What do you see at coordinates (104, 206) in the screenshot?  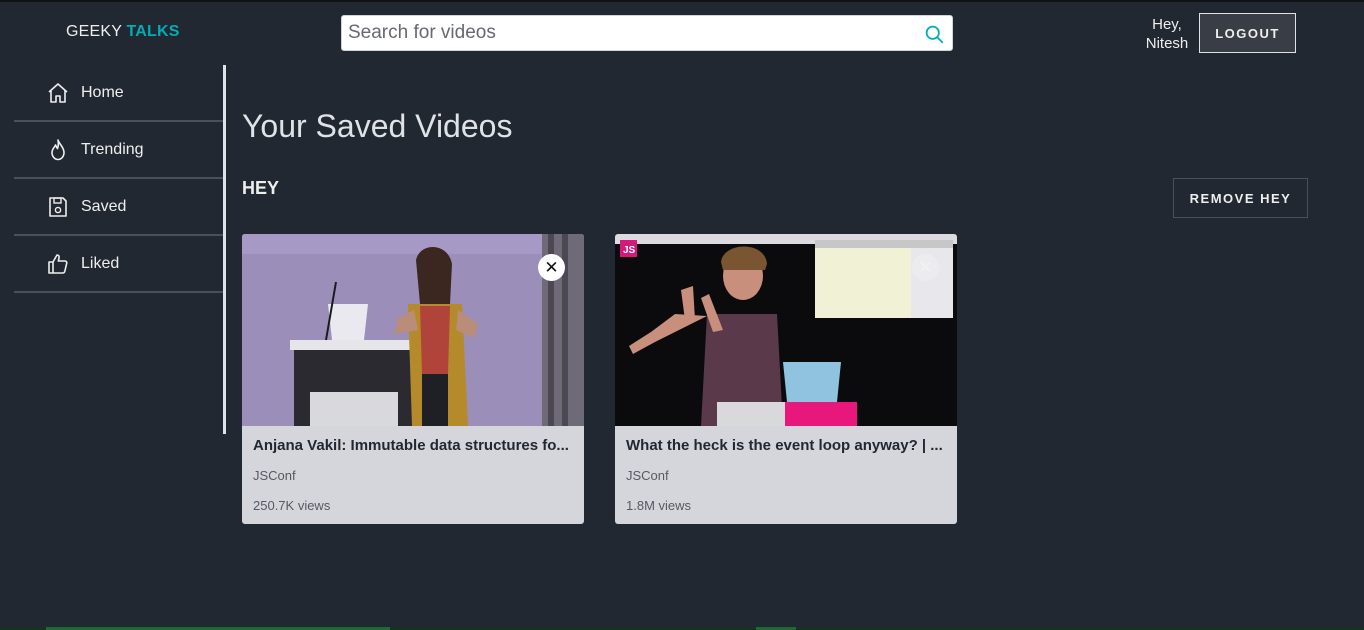 I see `sidebar-item-label: Saved` at bounding box center [104, 206].